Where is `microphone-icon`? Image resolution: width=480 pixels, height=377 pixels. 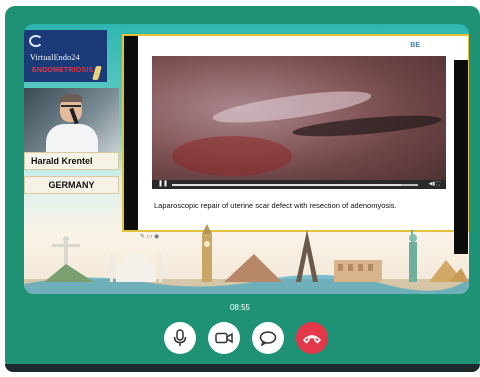
microphone-icon is located at coordinates (180, 337).